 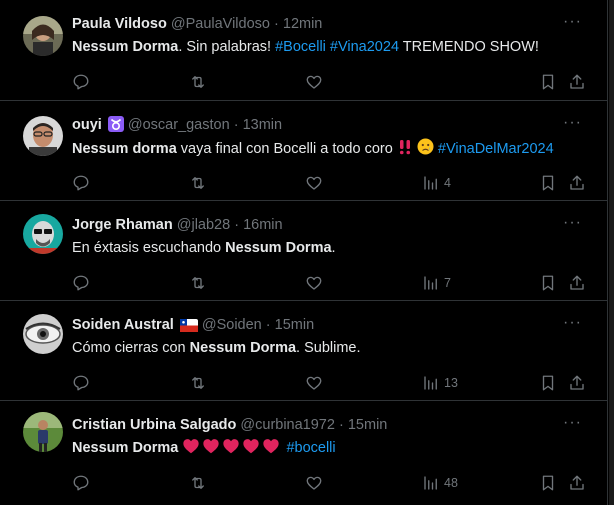 I want to click on sad-face-emoji, so click(x=425, y=149).